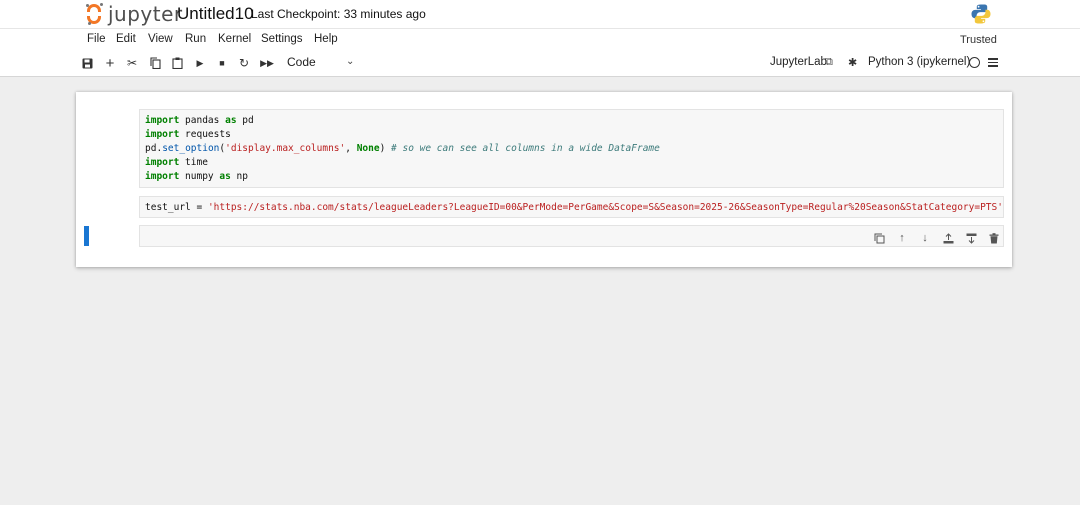 The image size is (1080, 505). Describe the element at coordinates (350, 61) in the screenshot. I see `chevron-down-icon: ⌄` at that location.